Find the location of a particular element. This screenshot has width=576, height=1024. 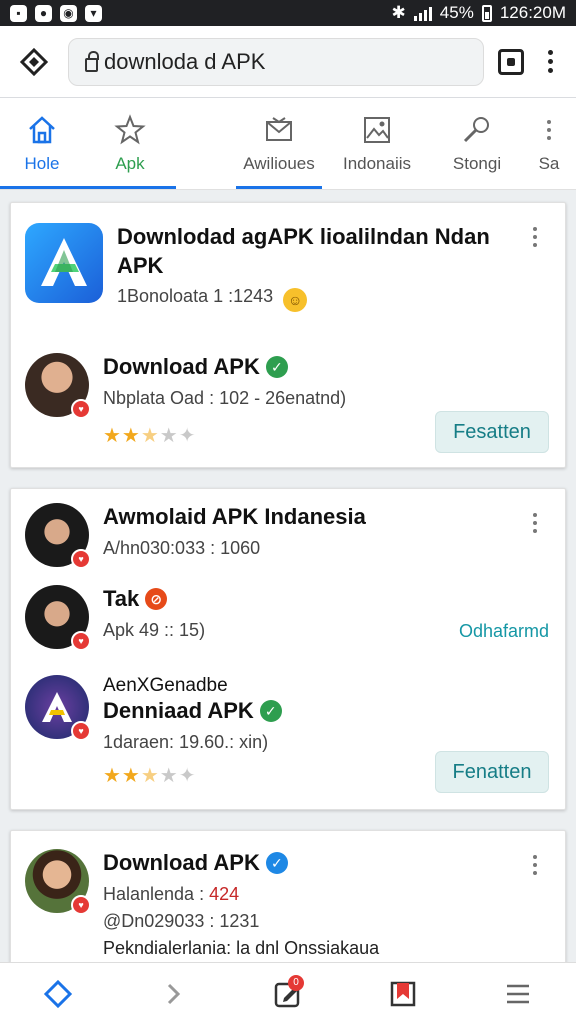

item-title: Tak is located at coordinates (121, 598).